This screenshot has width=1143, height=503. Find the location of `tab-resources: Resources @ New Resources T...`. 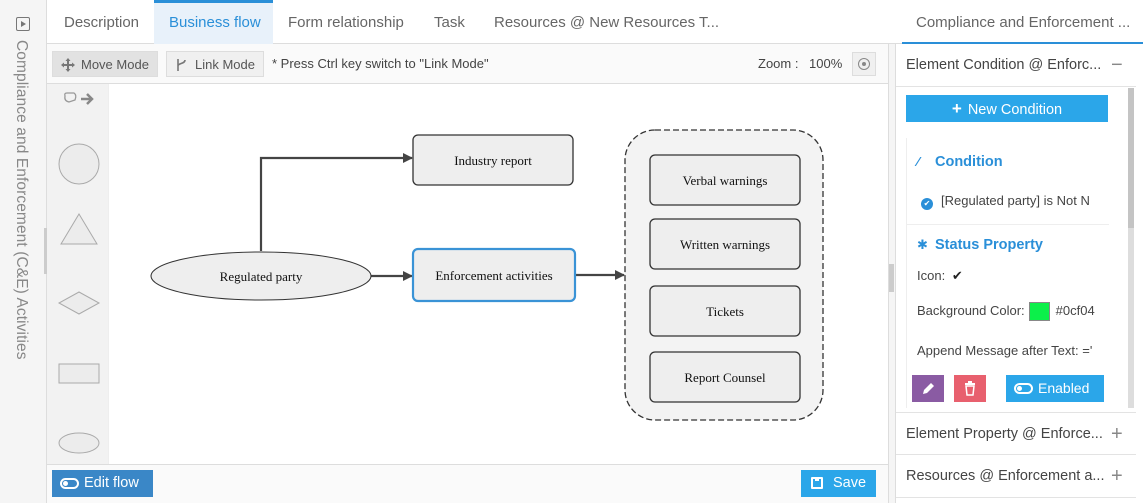

tab-resources: Resources @ New Resources T... is located at coordinates (606, 22).